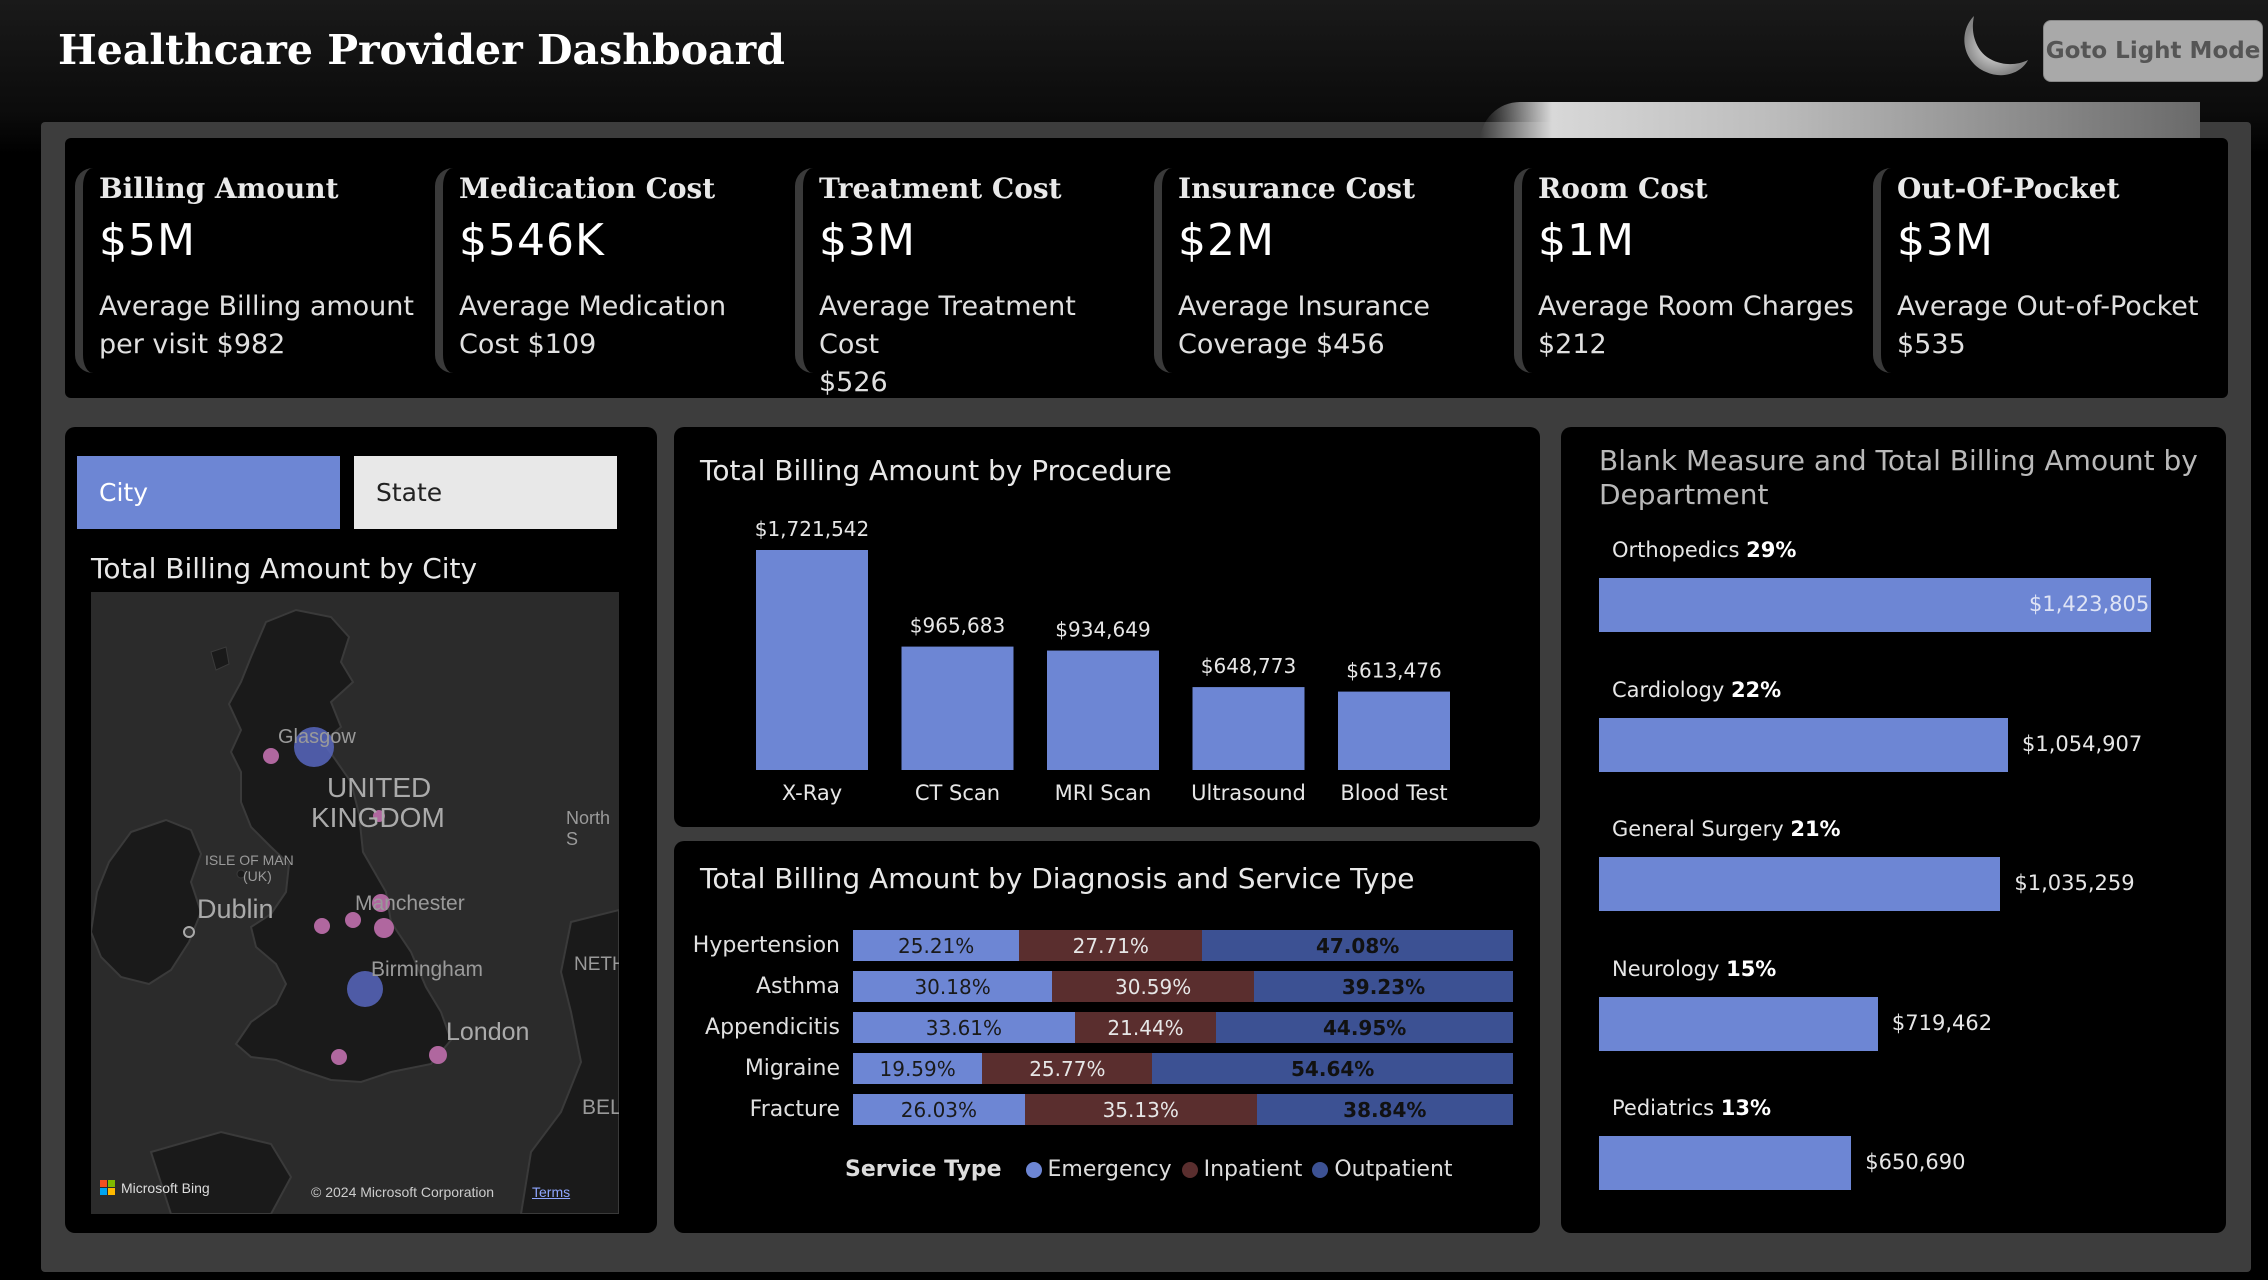  What do you see at coordinates (1840, 122) in the screenshot?
I see `decorative-glow` at bounding box center [1840, 122].